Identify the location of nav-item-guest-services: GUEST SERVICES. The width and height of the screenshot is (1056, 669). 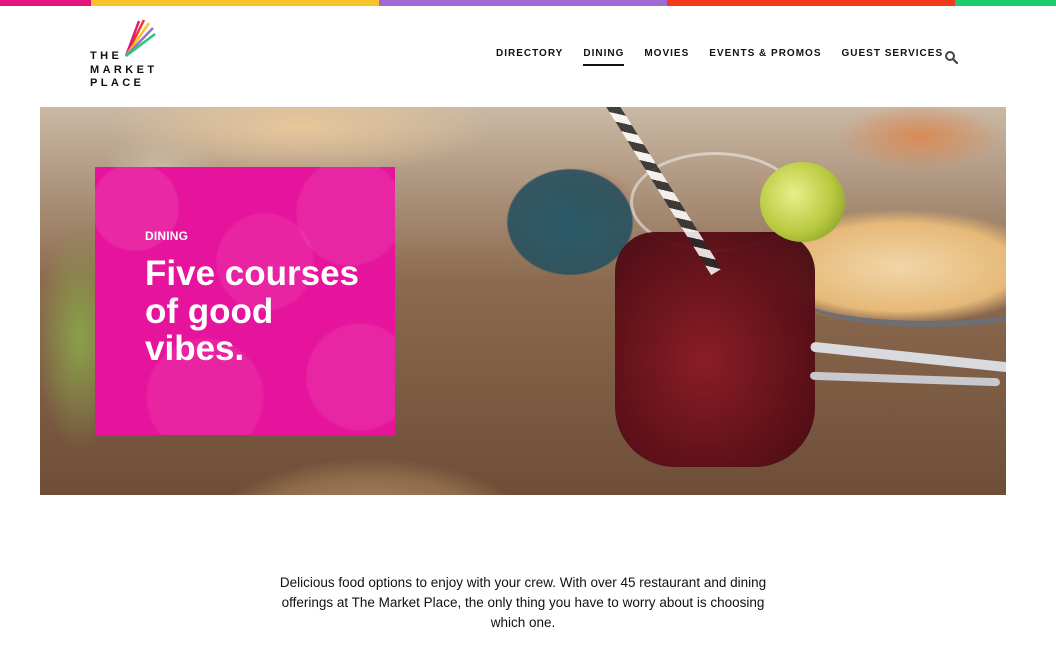
(893, 53).